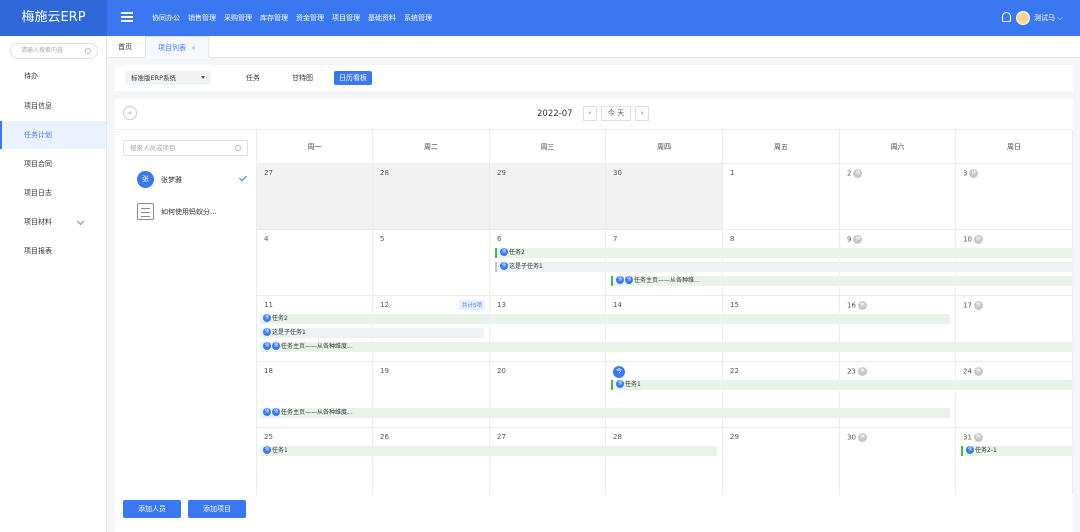  Describe the element at coordinates (53, 18) in the screenshot. I see `app-logo: 梅施云ERP` at that location.